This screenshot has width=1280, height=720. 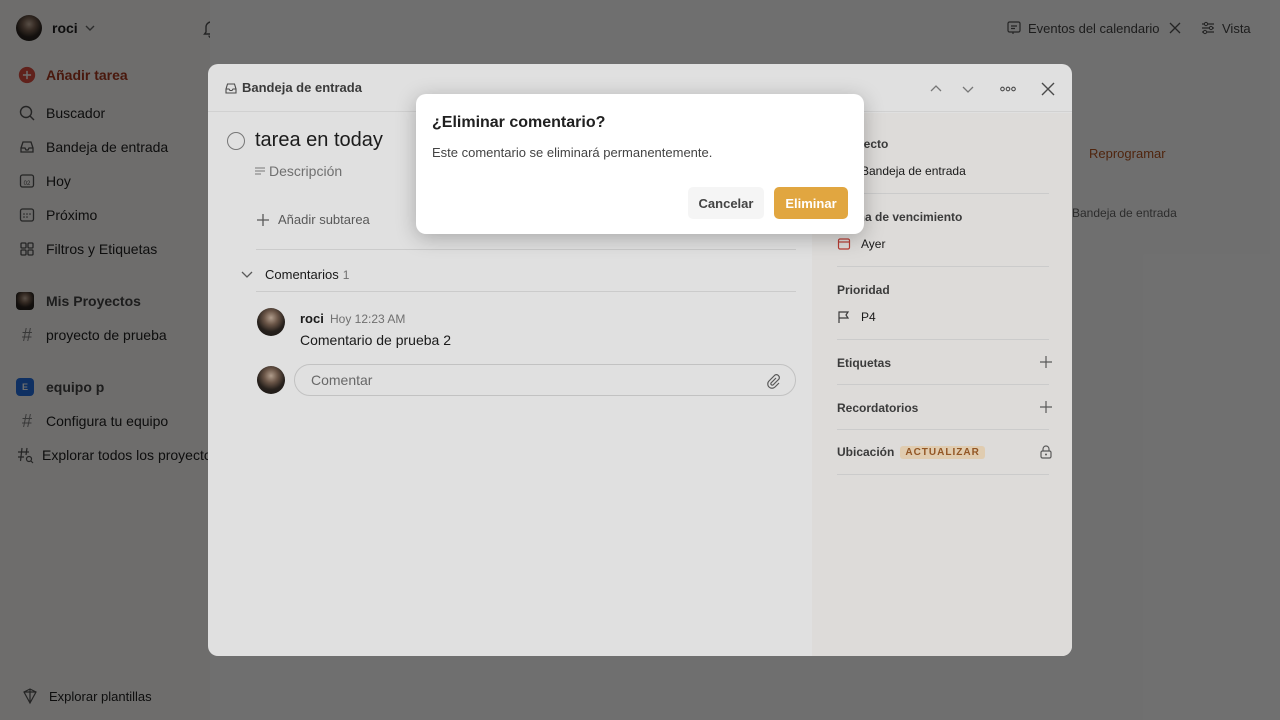 What do you see at coordinates (726, 203) in the screenshot?
I see `cancel-button: Cancelar` at bounding box center [726, 203].